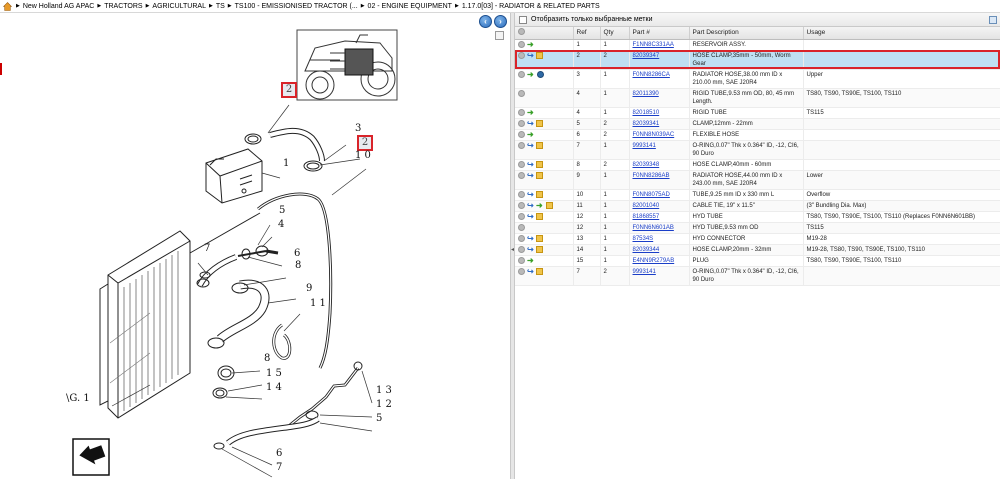 The height and width of the screenshot is (479, 1000). I want to click on part-number-link: 82001040, so click(646, 206).